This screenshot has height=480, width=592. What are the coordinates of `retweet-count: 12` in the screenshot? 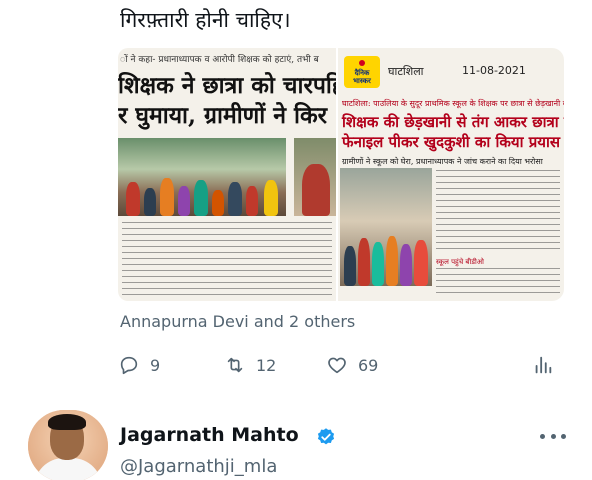 It's located at (266, 365).